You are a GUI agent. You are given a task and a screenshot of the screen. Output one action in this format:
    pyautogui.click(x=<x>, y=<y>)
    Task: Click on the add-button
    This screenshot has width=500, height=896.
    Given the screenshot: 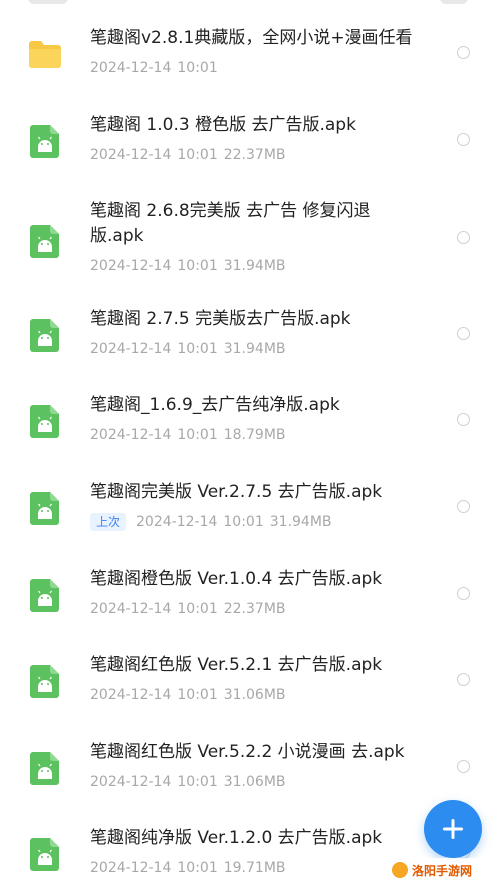 What is the action you would take?
    pyautogui.click(x=453, y=829)
    